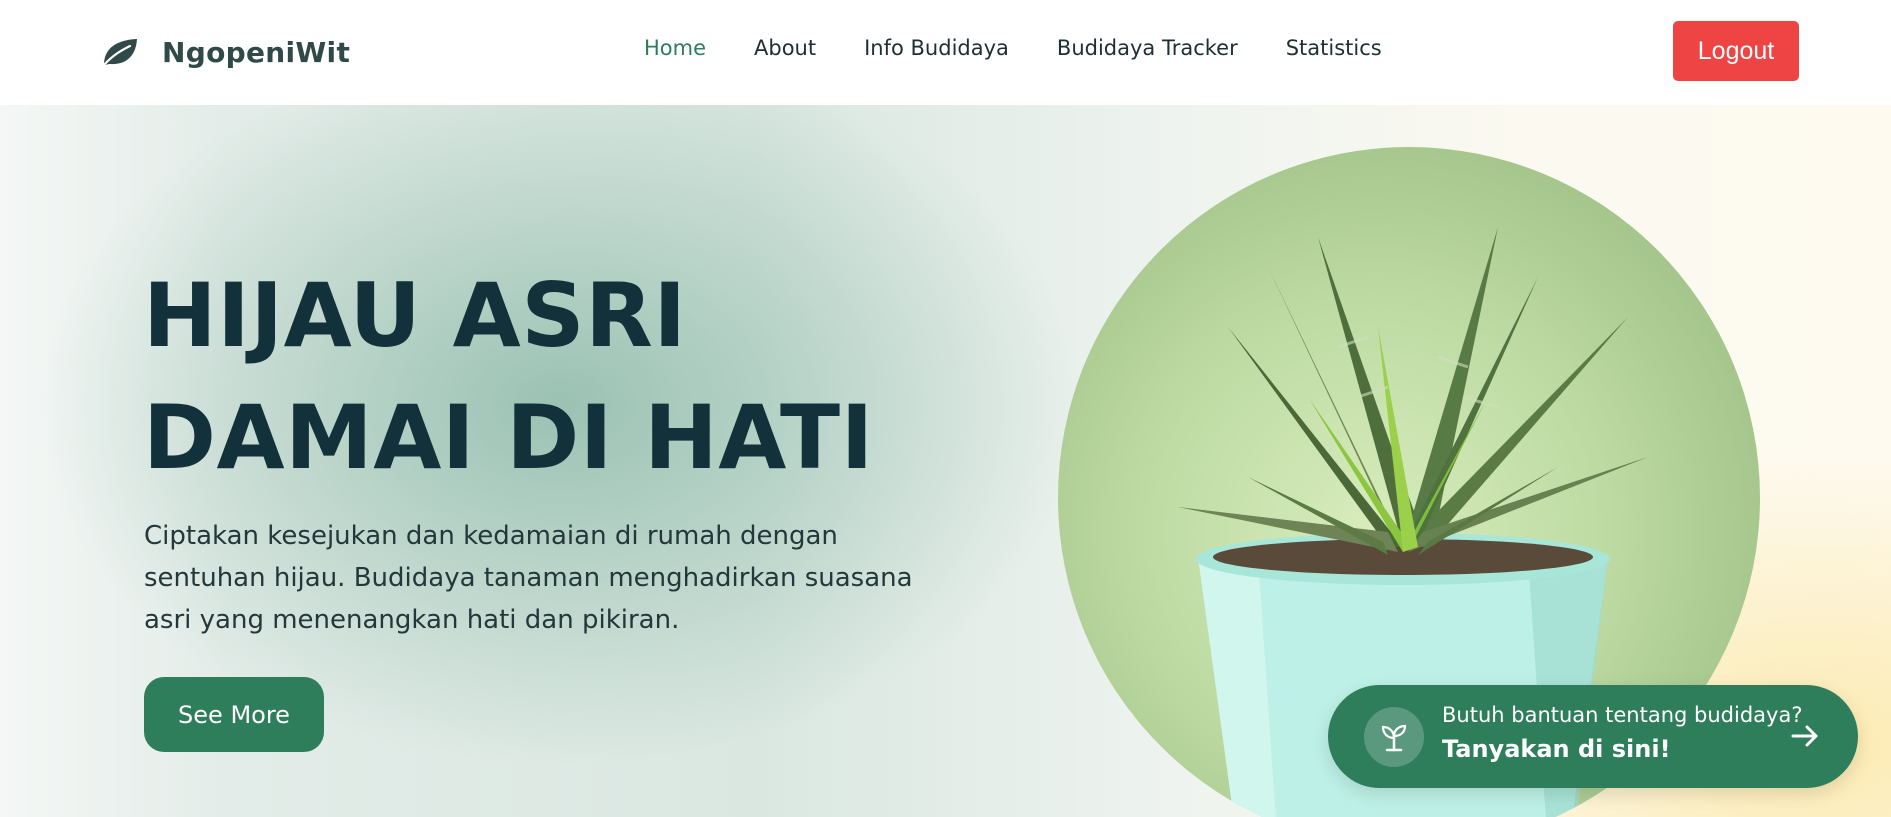  I want to click on arrow-right-icon, so click(1805, 736).